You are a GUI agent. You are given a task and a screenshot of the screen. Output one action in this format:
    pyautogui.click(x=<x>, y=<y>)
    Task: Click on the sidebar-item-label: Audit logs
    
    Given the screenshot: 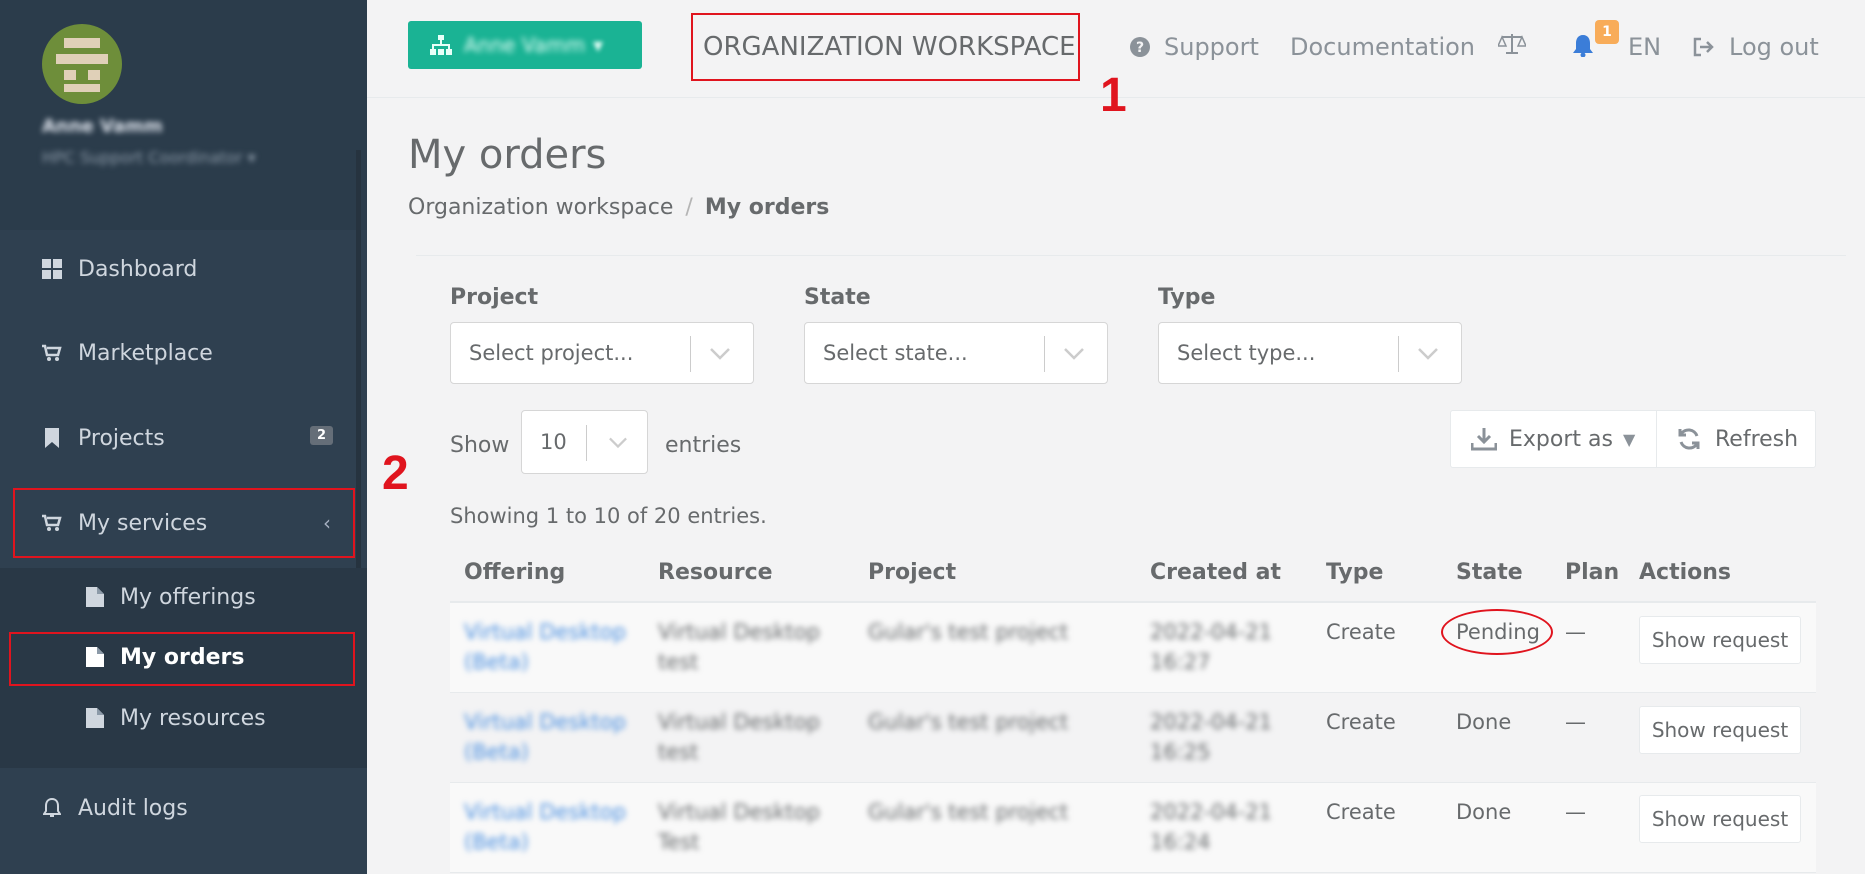 What is the action you would take?
    pyautogui.click(x=133, y=808)
    